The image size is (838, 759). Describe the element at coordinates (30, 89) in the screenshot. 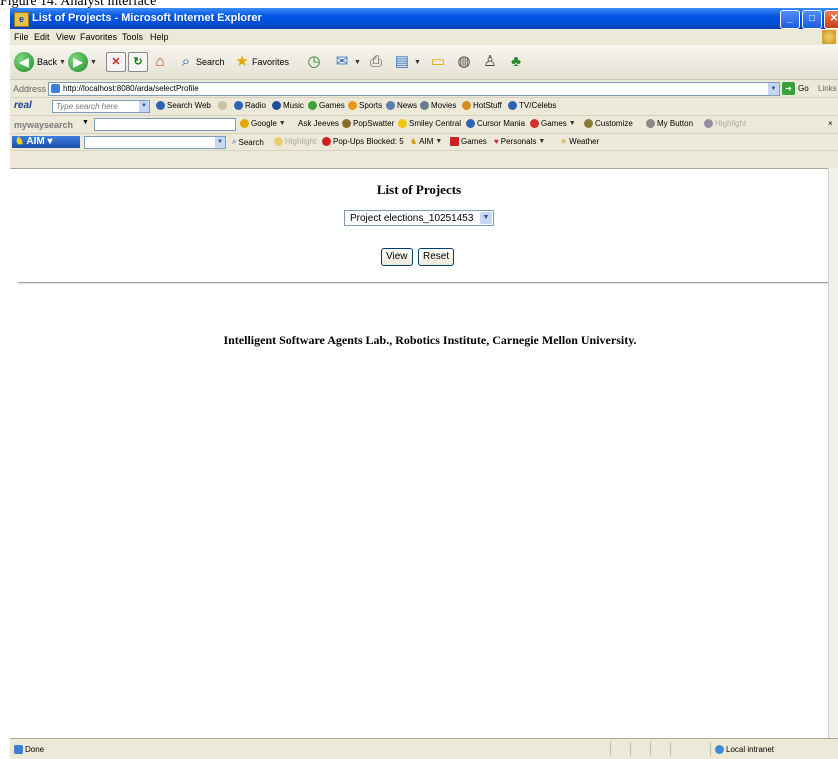

I see `address-label: Address` at that location.